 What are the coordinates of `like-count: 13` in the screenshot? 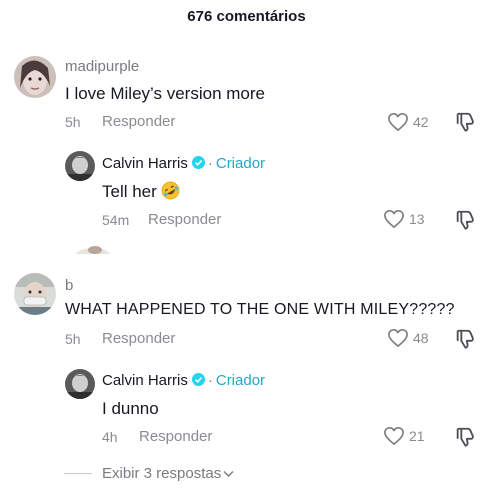 It's located at (417, 219).